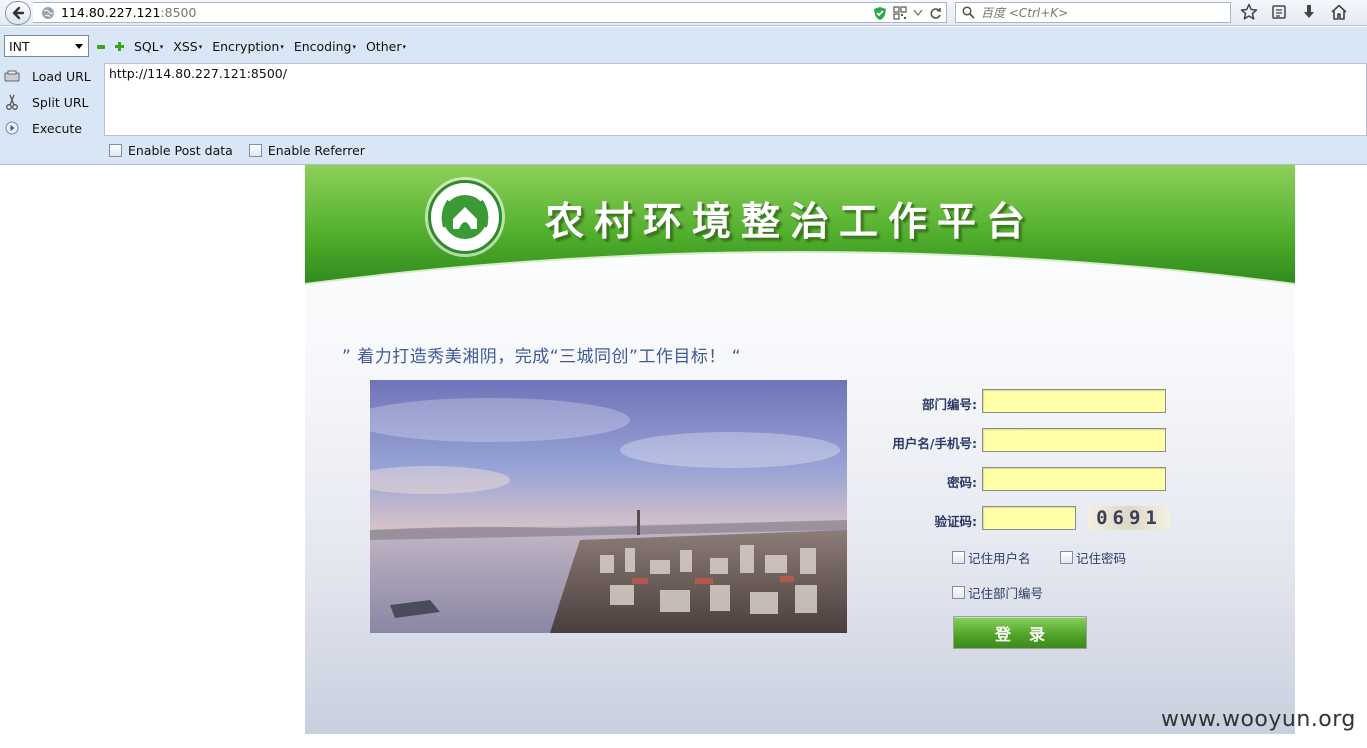 This screenshot has width=1367, height=748. Describe the element at coordinates (52, 128) in the screenshot. I see `execute-button: Execute` at that location.